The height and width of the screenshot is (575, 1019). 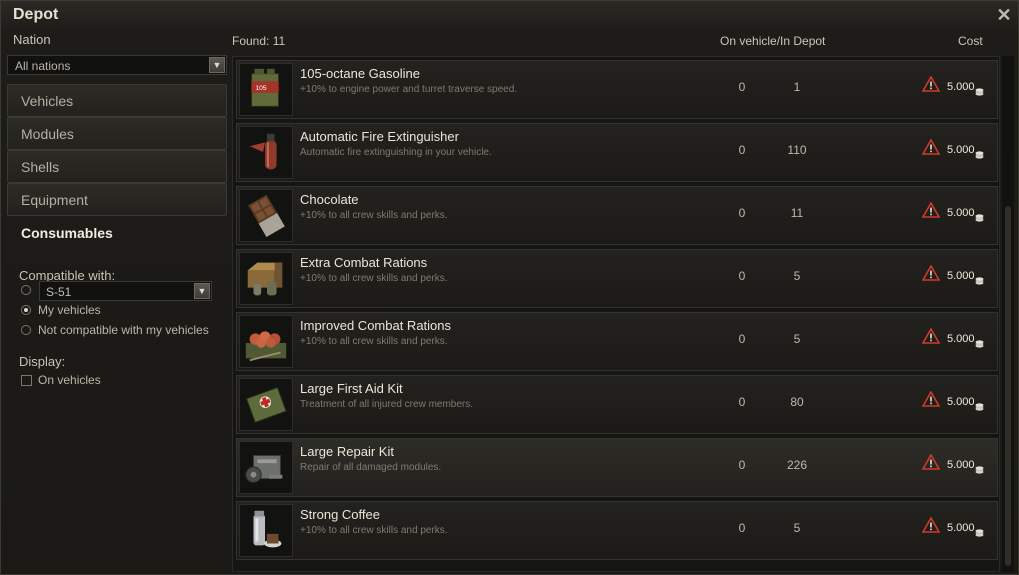 What do you see at coordinates (797, 465) in the screenshot?
I see `in-depot-count: 226` at bounding box center [797, 465].